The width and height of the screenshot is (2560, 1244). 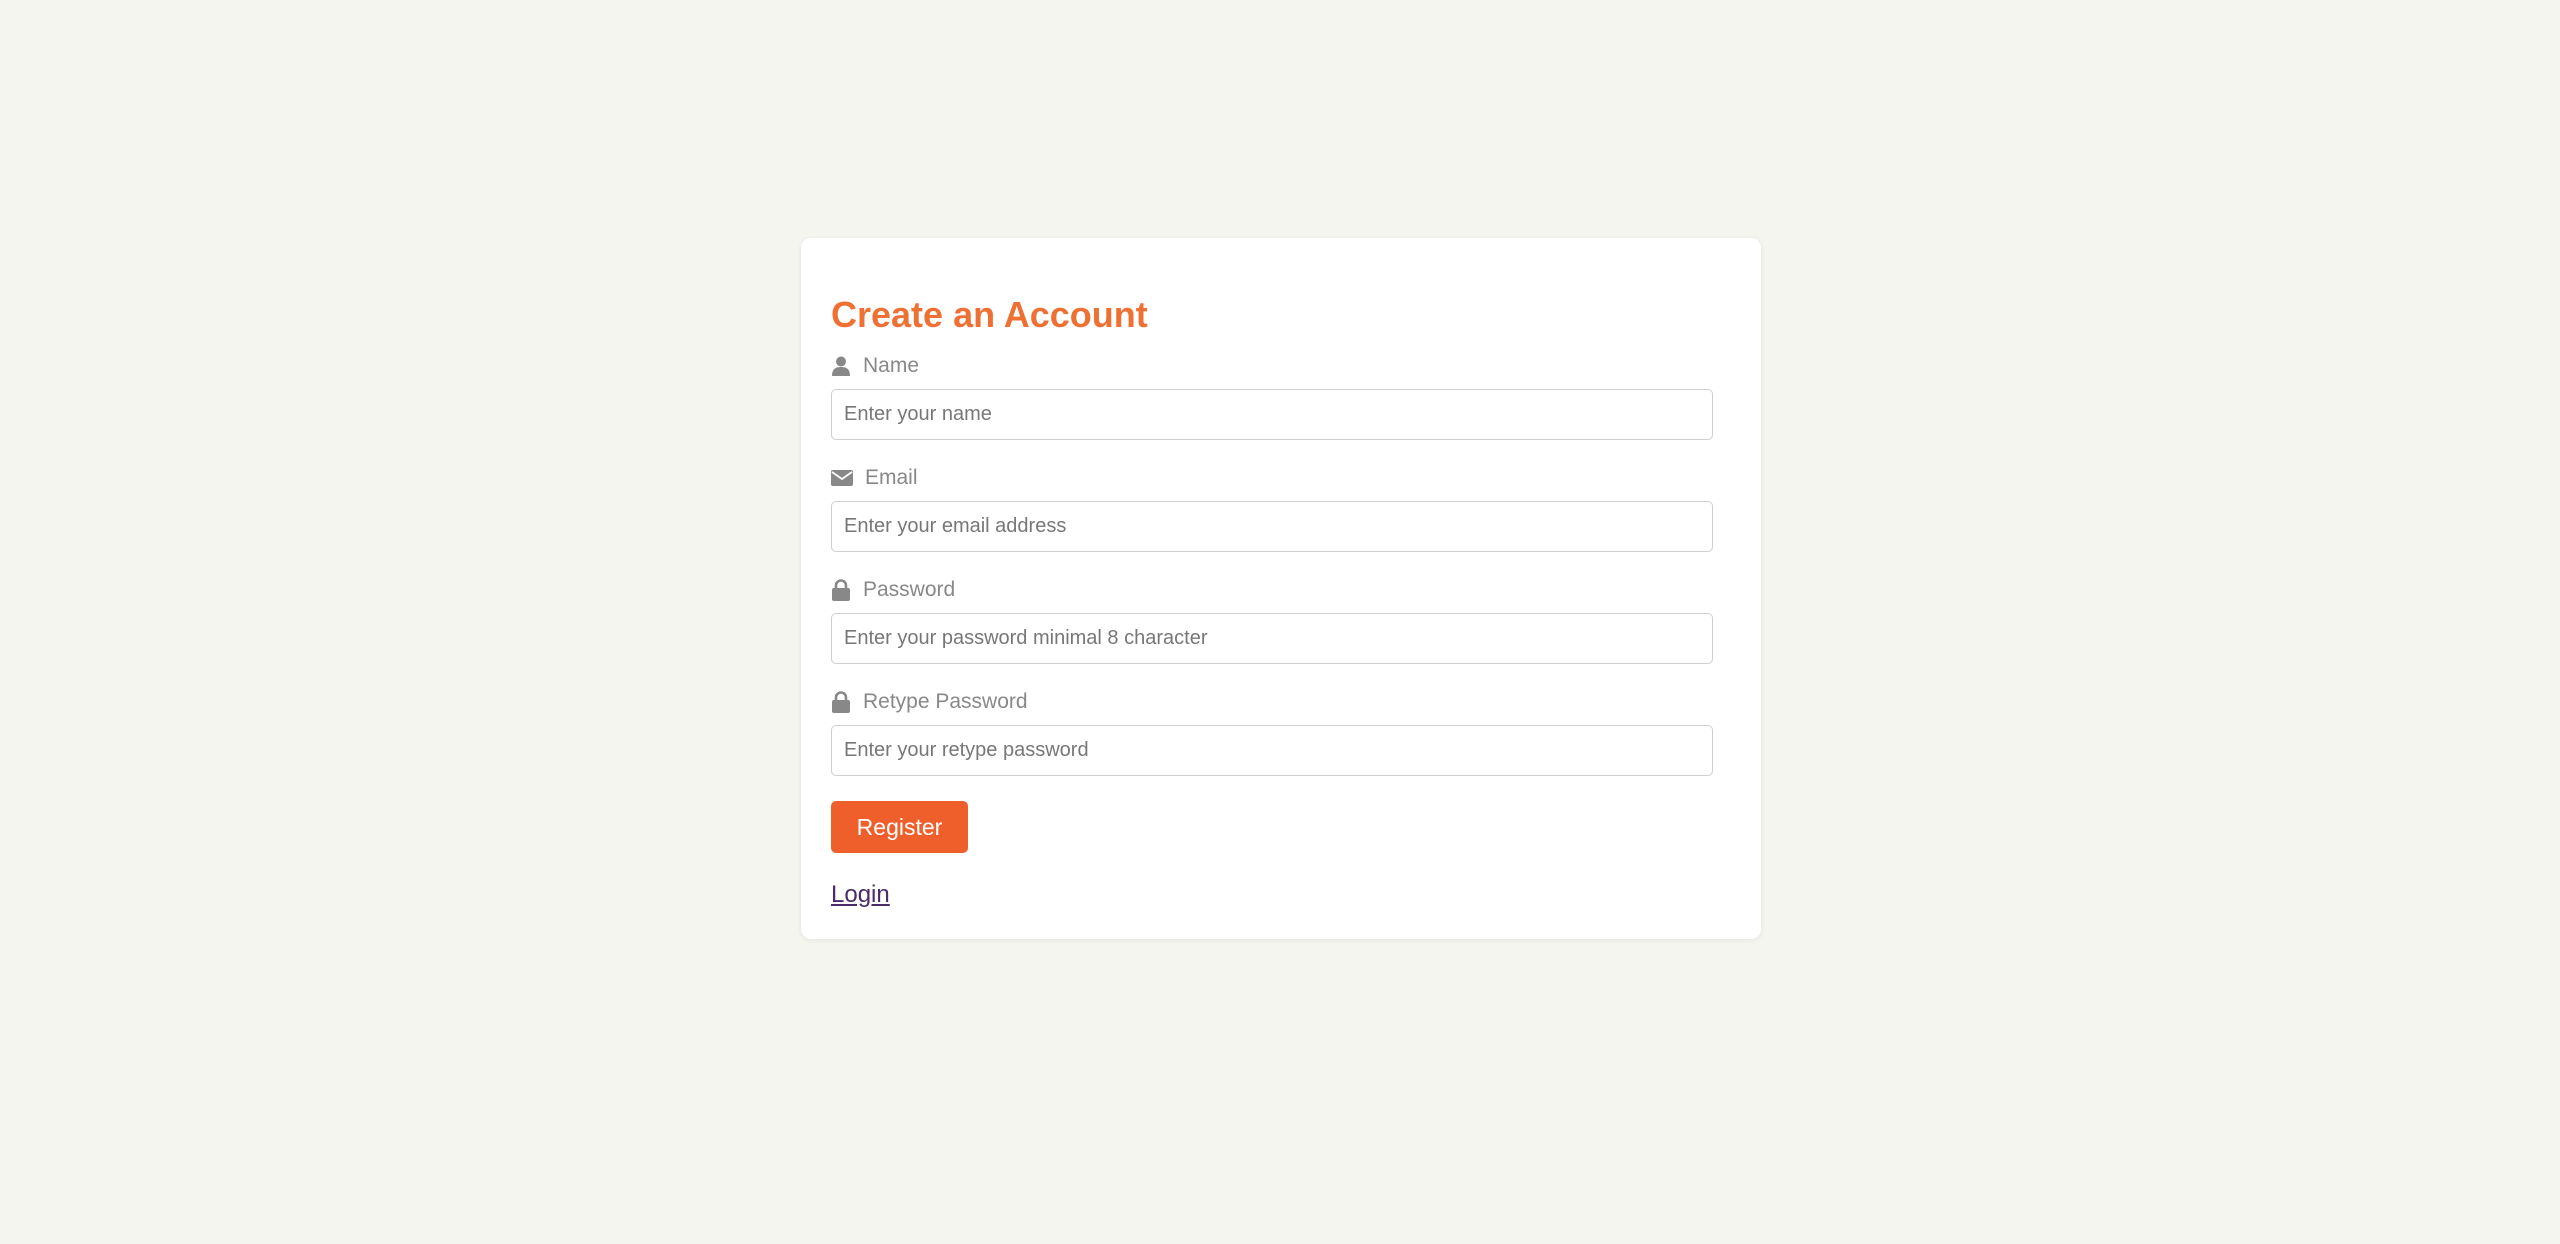 I want to click on name-label-row: Name, so click(x=1272, y=366).